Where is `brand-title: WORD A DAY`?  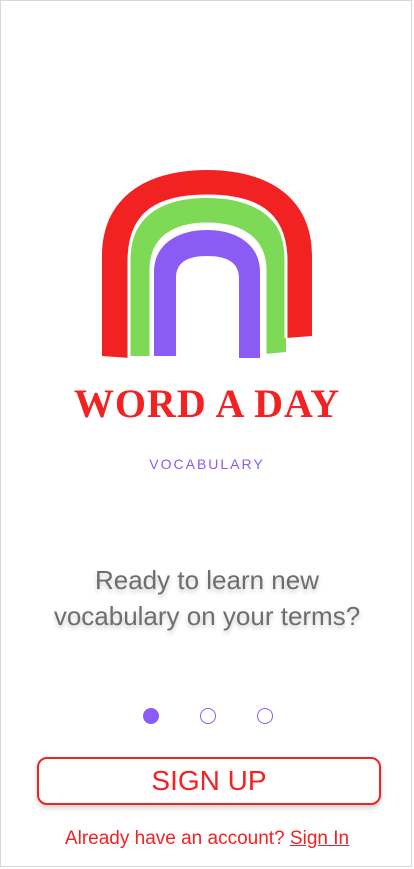 brand-title: WORD A DAY is located at coordinates (207, 403).